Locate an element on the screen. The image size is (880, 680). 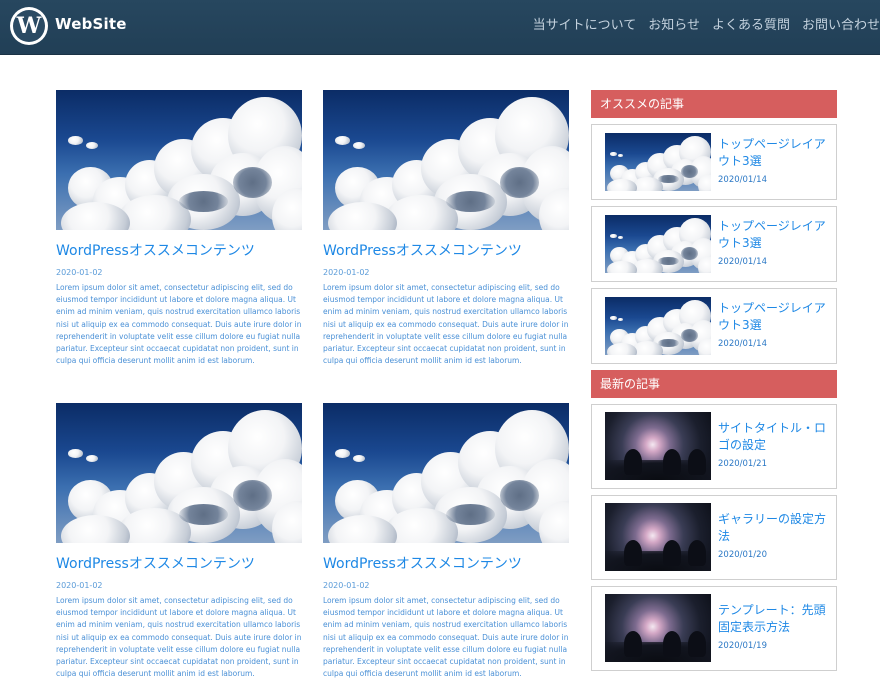
wordpress-logo-icon: W is located at coordinates (29, 26).